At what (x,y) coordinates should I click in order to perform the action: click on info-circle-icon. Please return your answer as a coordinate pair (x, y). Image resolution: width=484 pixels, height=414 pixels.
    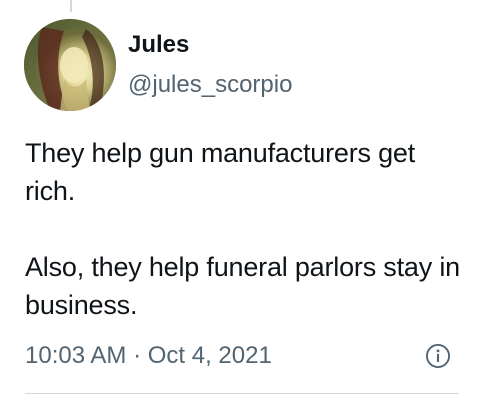
    Looking at the image, I should click on (438, 356).